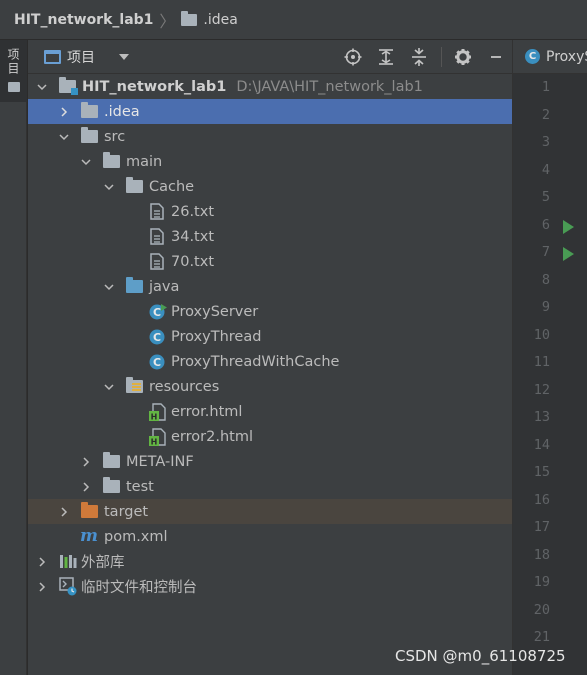 This screenshot has width=587, height=675. Describe the element at coordinates (541, 609) in the screenshot. I see `line-number: 20` at that location.